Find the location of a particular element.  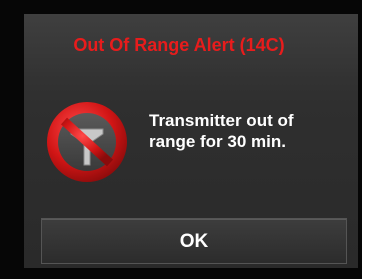

alert-message: Transmitter out of range for 30 min. is located at coordinates (249, 131).